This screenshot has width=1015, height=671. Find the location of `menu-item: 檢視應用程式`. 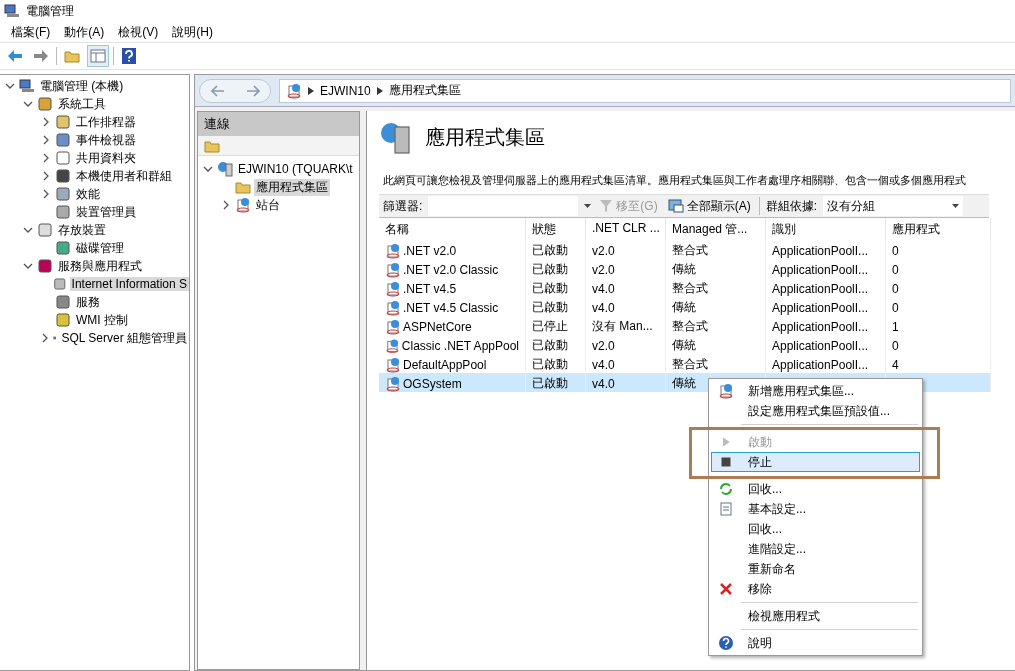

menu-item: 檢視應用程式 is located at coordinates (815, 616).